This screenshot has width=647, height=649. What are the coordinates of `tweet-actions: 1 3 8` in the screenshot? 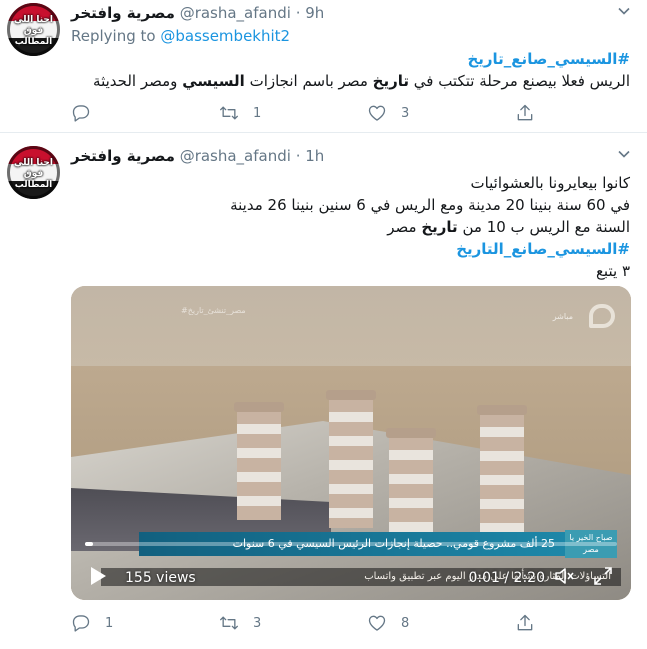 It's located at (351, 623).